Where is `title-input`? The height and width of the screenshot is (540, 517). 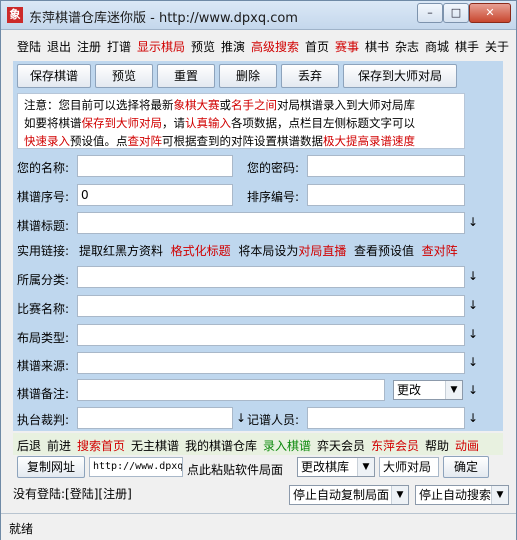 title-input is located at coordinates (271, 223).